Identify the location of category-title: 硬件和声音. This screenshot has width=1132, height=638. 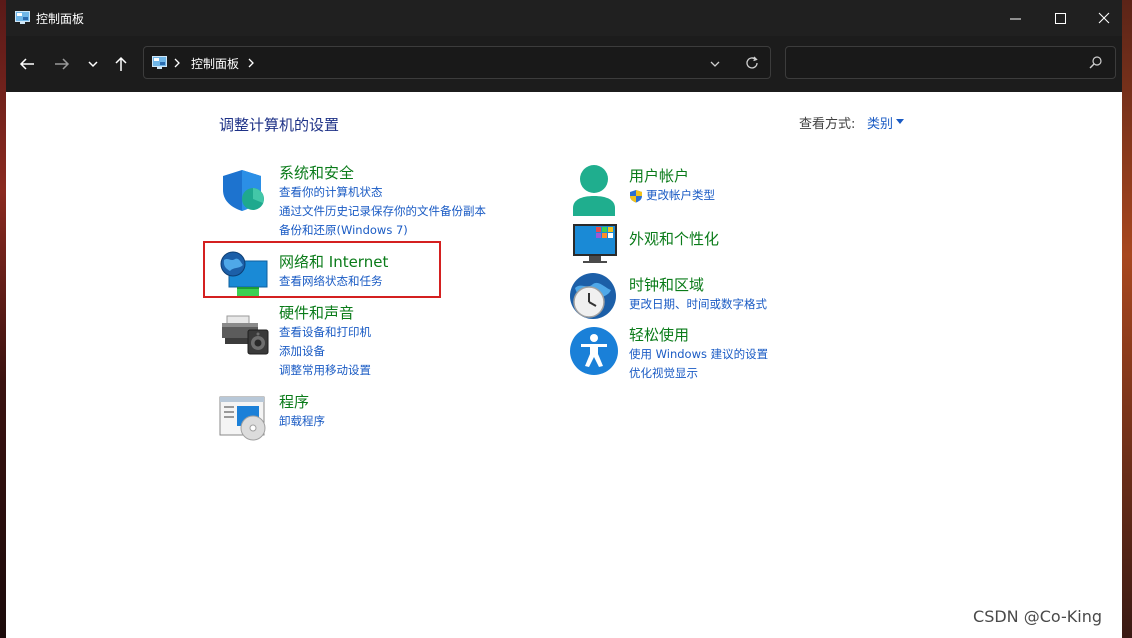
(325, 313).